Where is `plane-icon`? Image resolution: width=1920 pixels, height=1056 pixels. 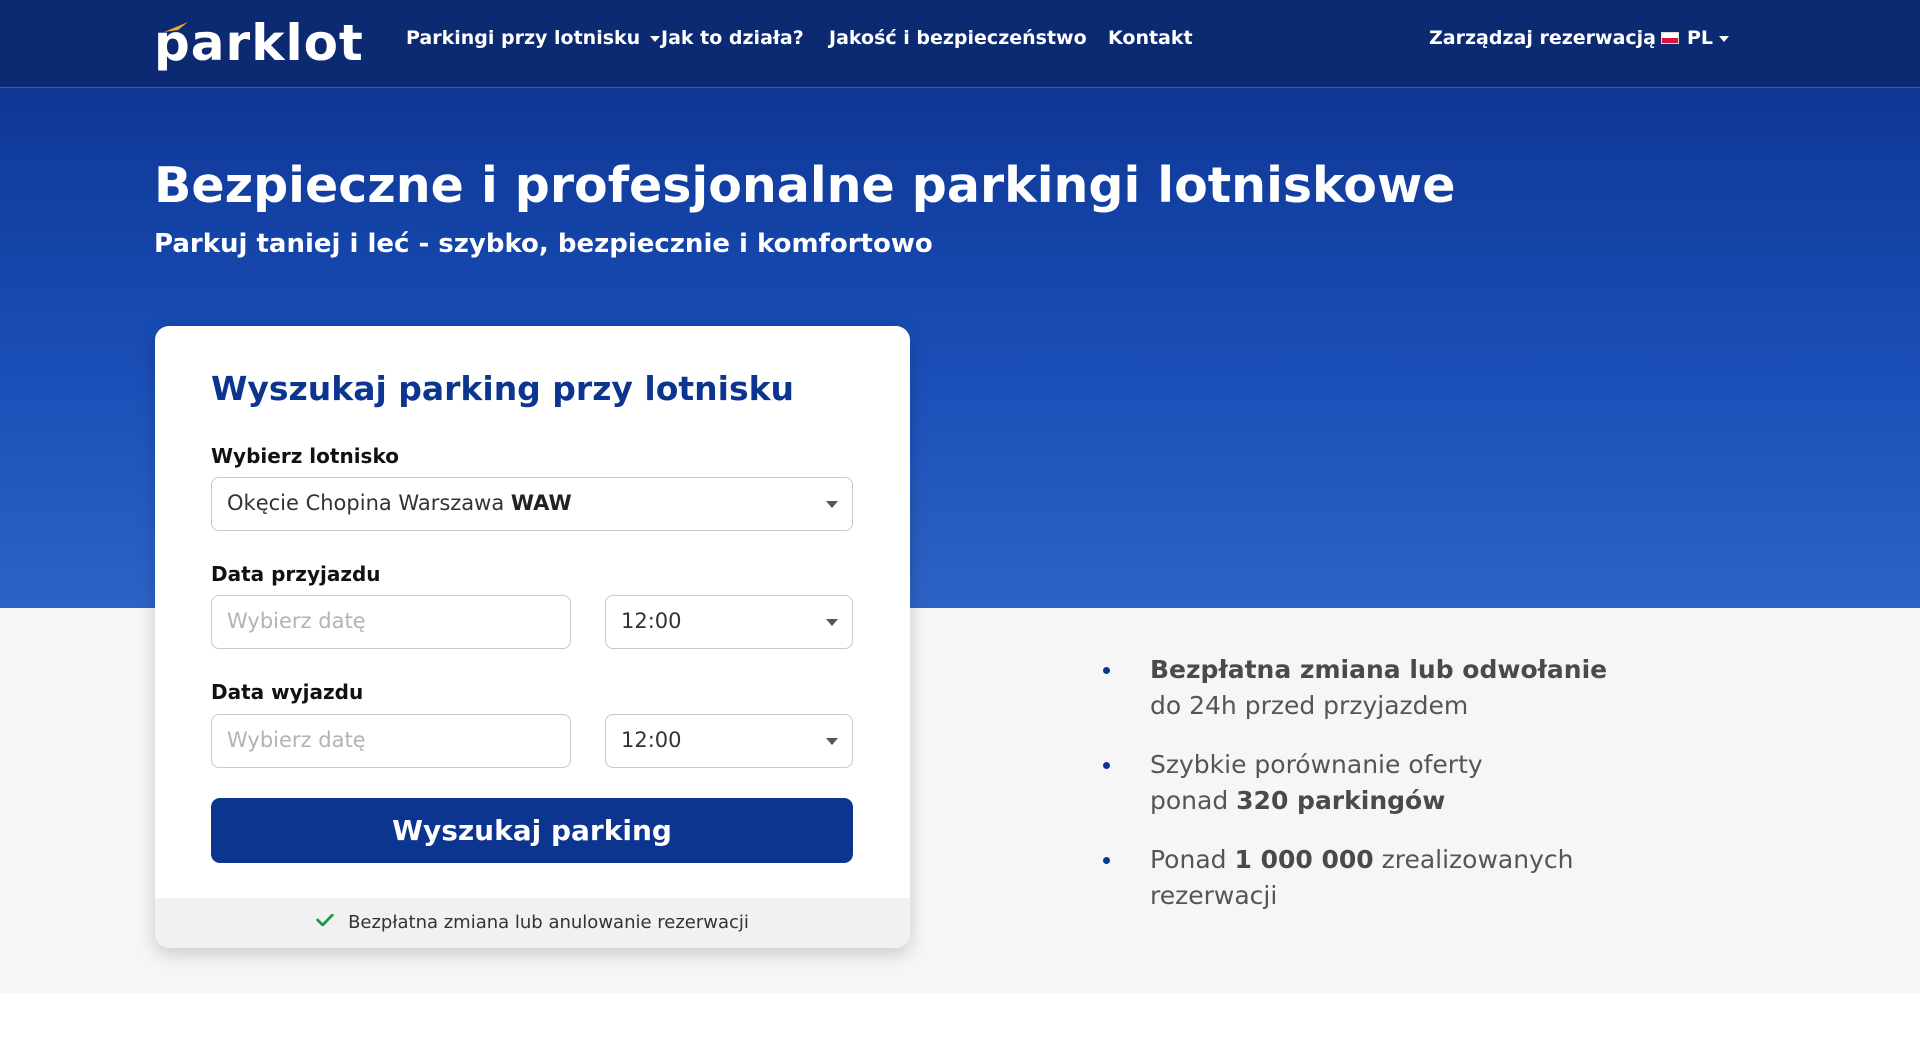
plane-icon is located at coordinates (176, 27).